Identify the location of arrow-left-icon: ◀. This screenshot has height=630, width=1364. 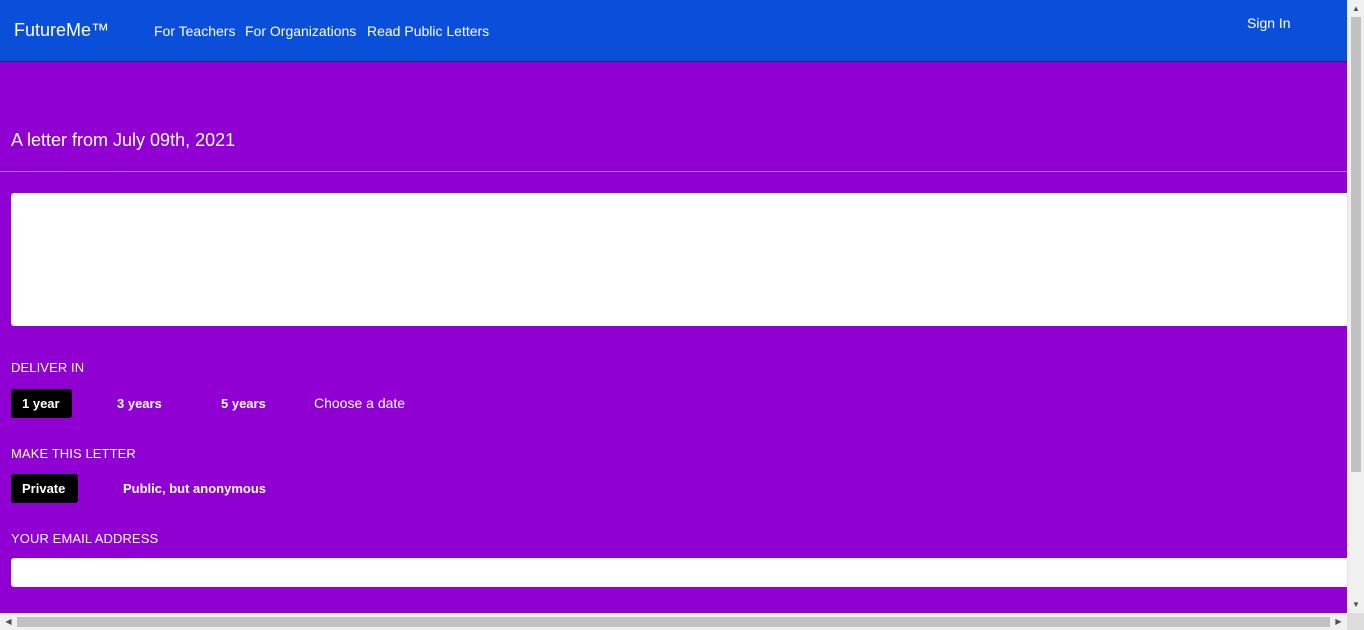
(8, 622).